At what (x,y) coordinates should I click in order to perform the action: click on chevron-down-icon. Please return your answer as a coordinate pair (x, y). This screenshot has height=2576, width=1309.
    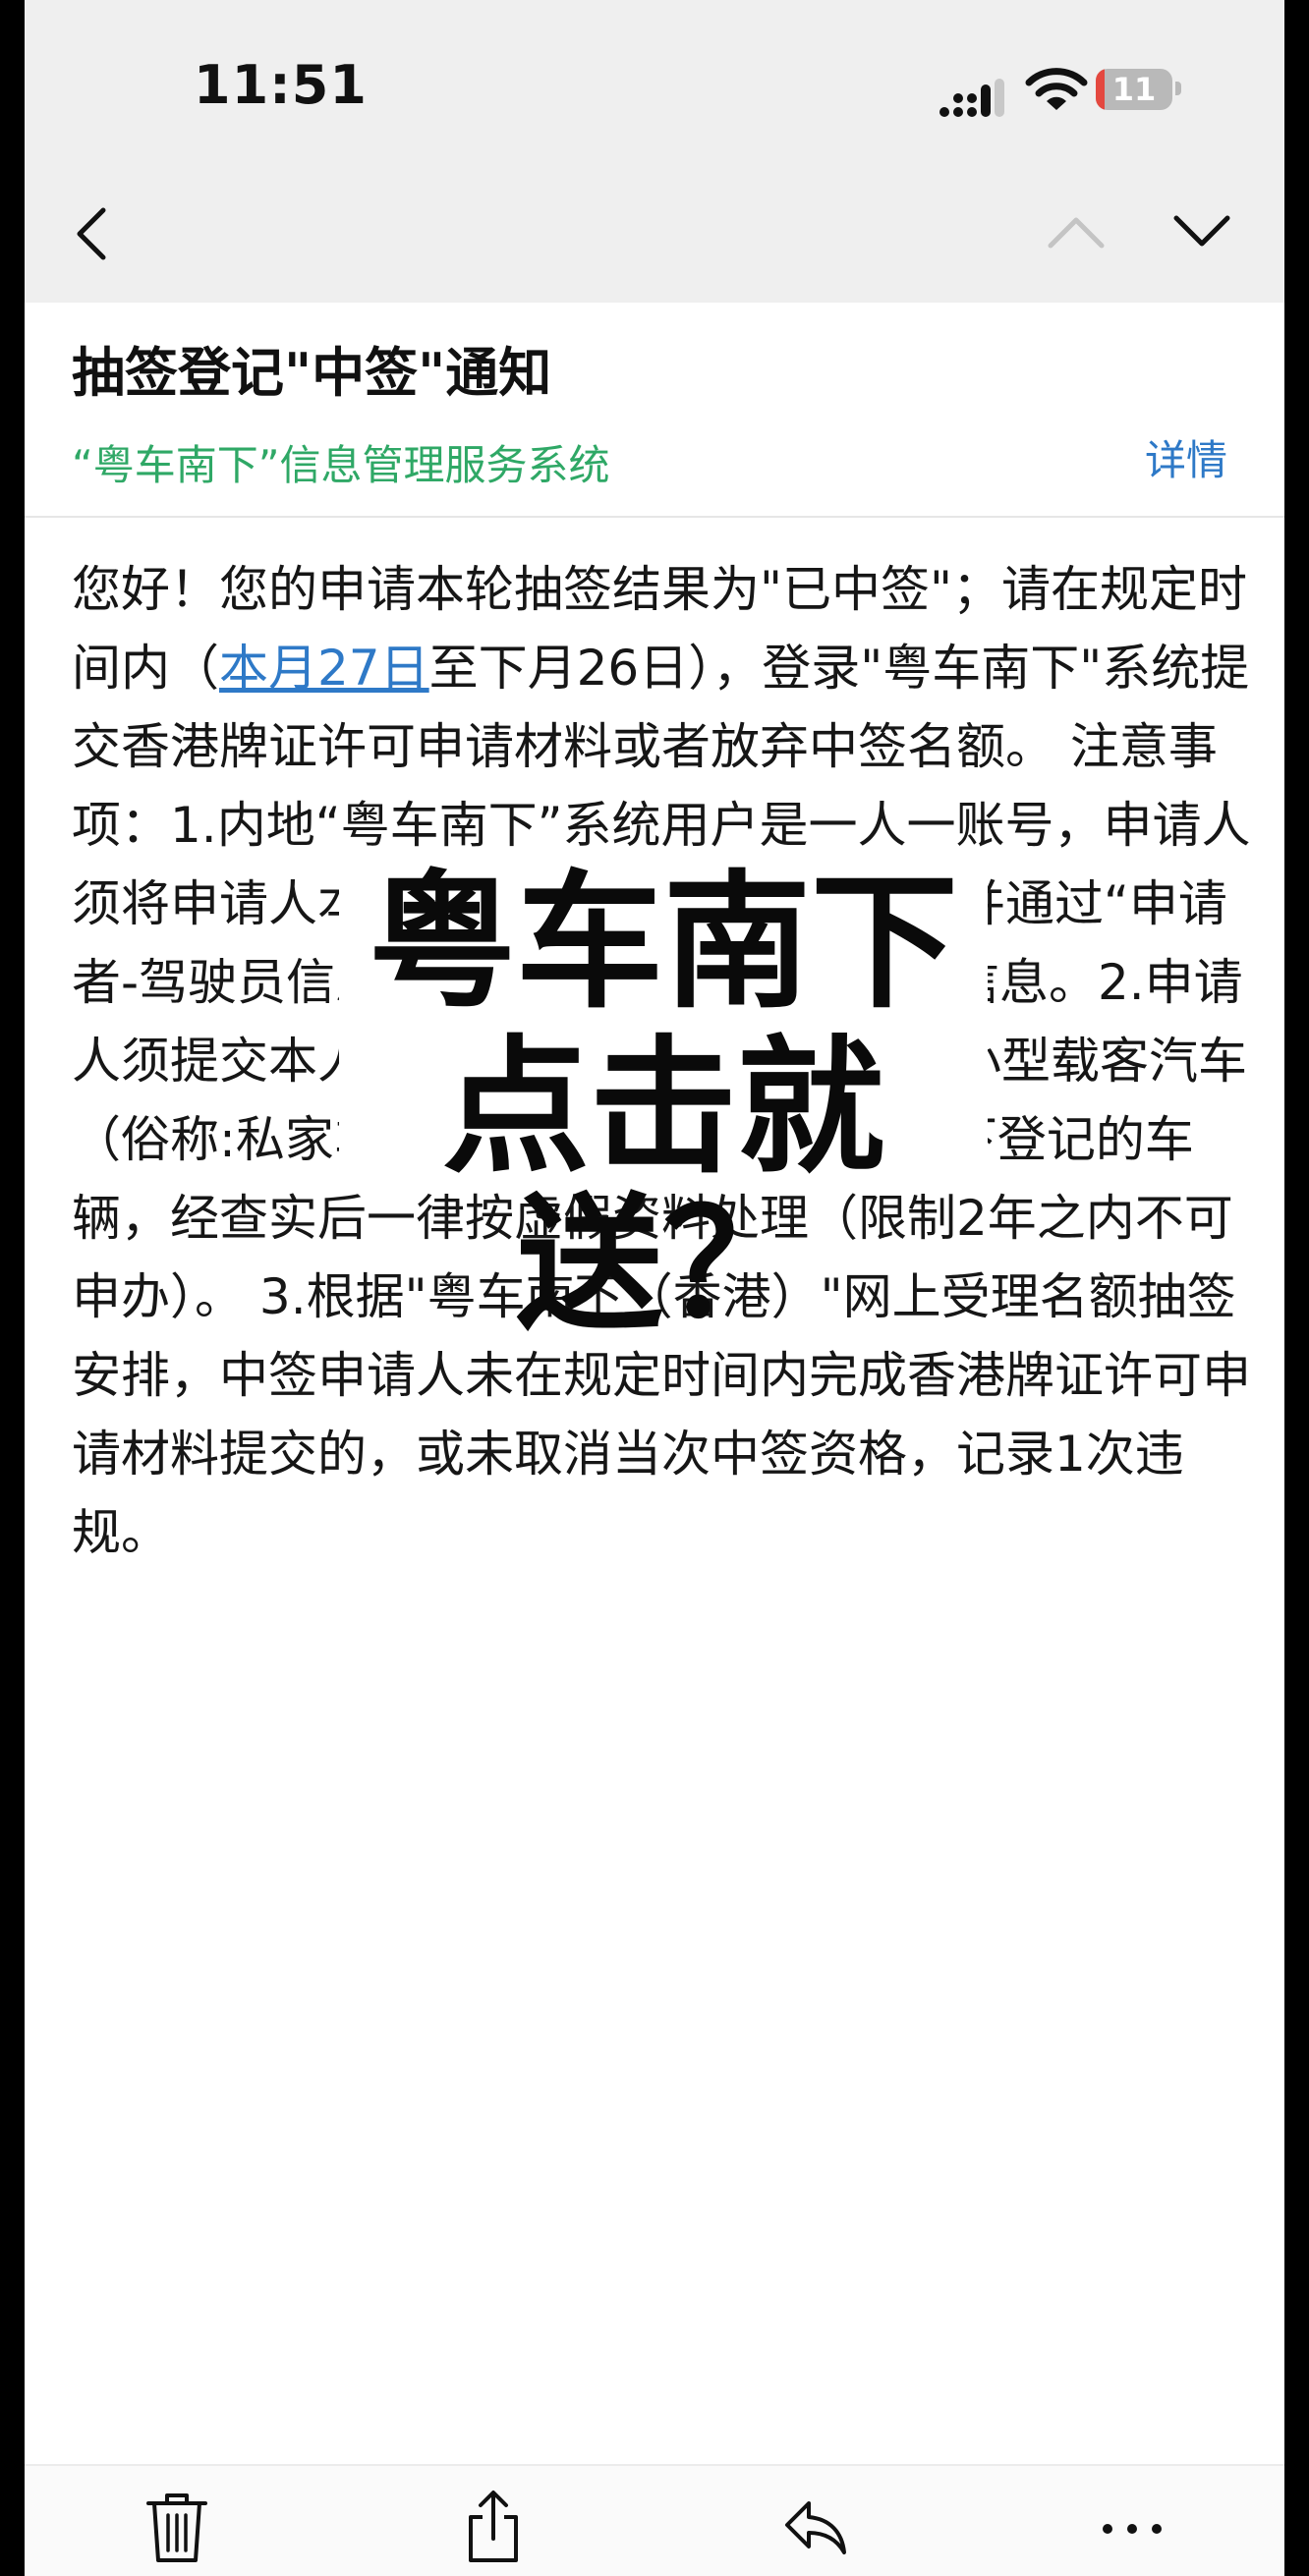
    Looking at the image, I should click on (1201, 232).